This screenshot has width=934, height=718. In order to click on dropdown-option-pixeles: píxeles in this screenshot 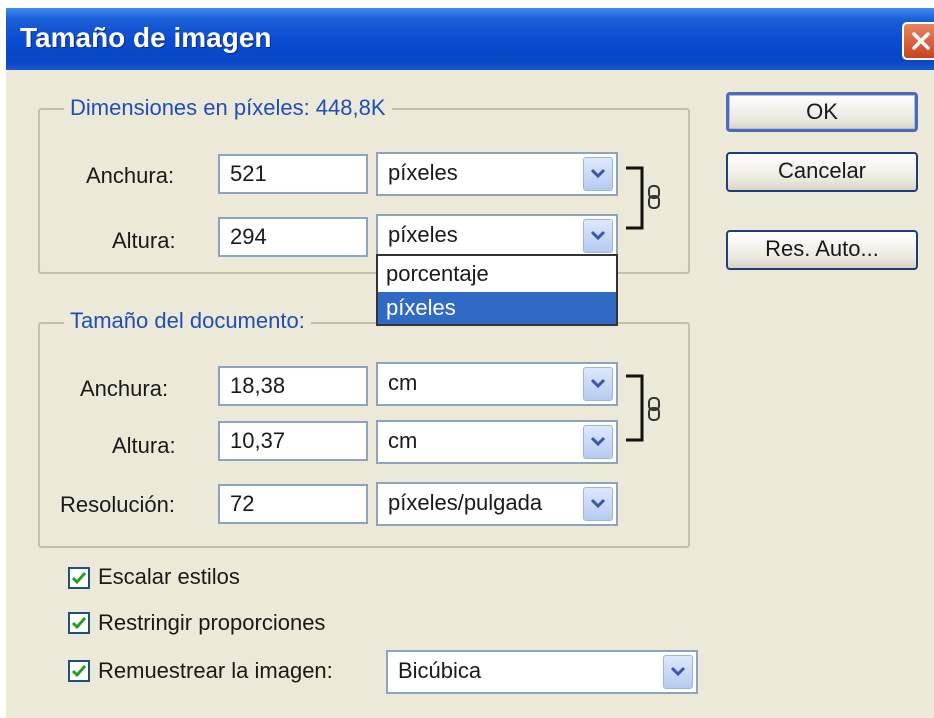, I will do `click(497, 308)`.